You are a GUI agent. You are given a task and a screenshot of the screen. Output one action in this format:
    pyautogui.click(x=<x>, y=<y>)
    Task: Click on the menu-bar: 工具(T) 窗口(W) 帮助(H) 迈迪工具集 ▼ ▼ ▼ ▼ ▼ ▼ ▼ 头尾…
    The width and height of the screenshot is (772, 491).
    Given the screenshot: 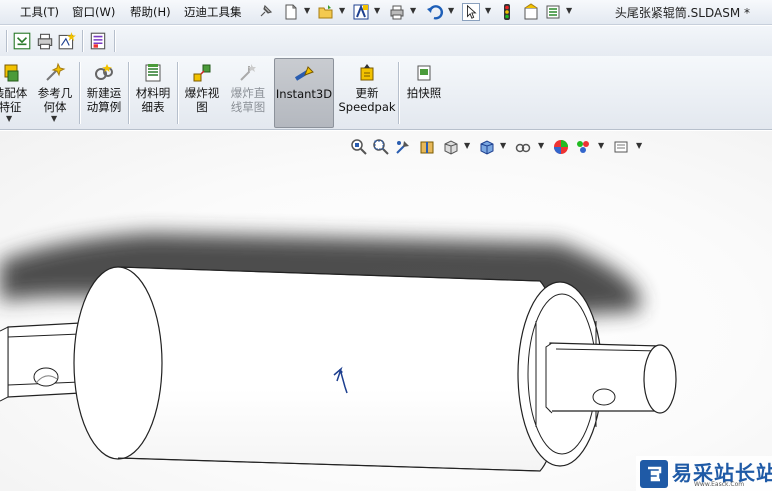 What is the action you would take?
    pyautogui.click(x=386, y=12)
    